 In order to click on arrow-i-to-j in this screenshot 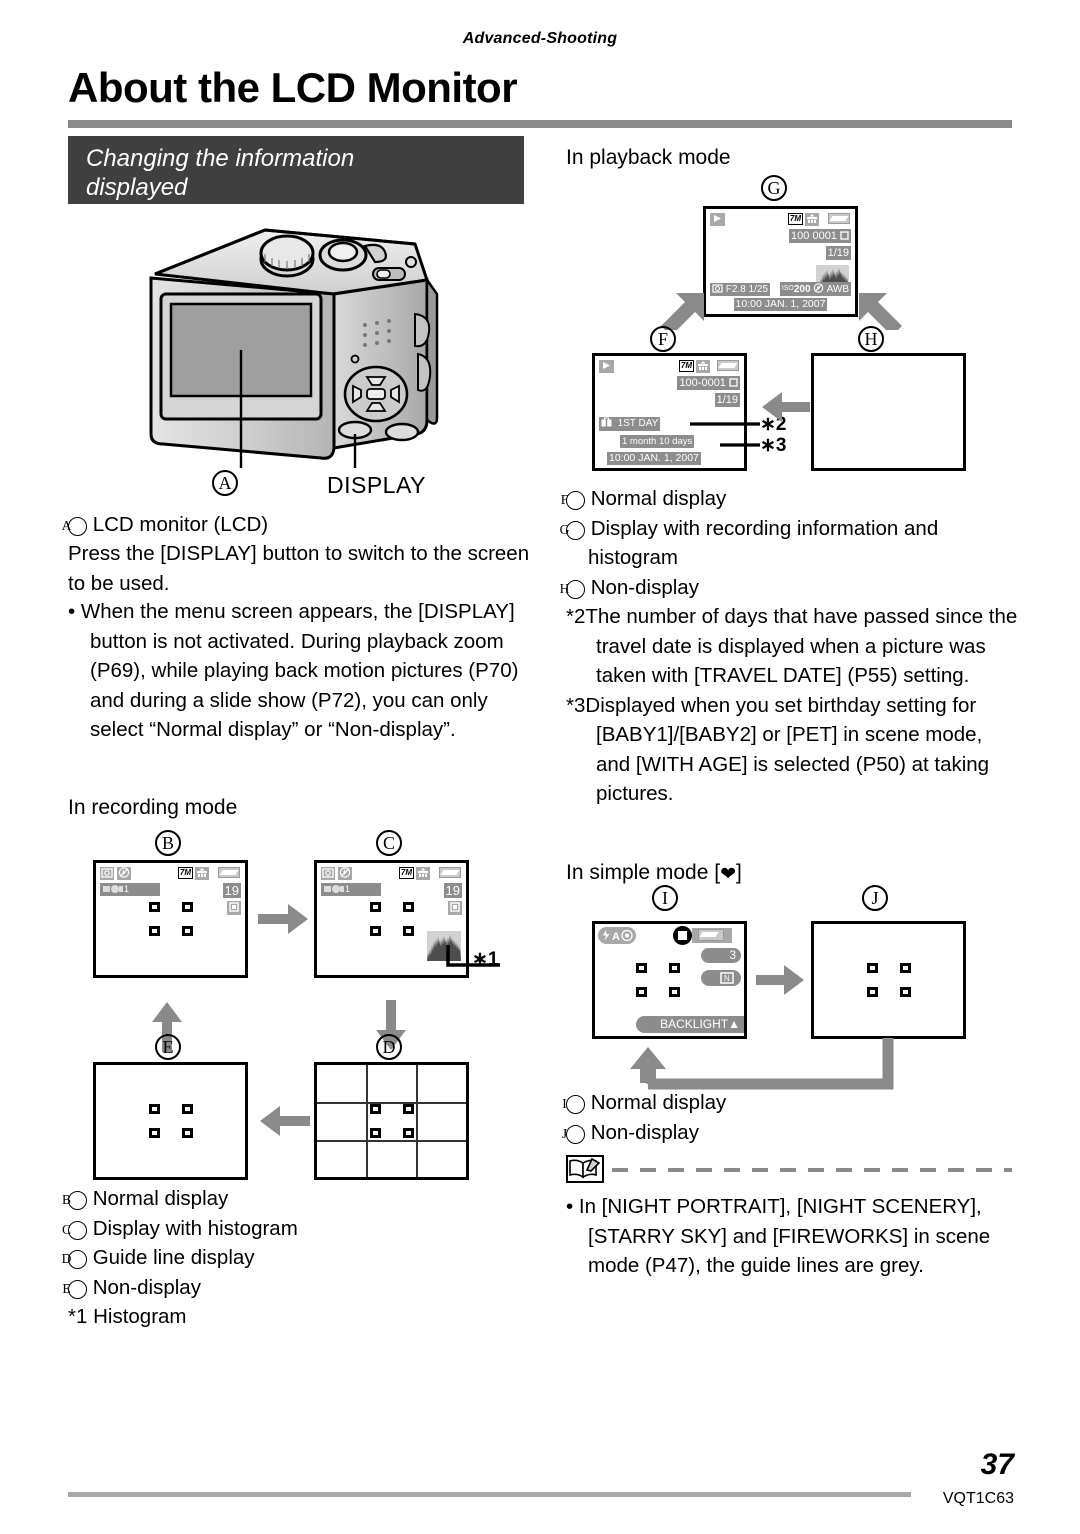, I will do `click(780, 982)`.